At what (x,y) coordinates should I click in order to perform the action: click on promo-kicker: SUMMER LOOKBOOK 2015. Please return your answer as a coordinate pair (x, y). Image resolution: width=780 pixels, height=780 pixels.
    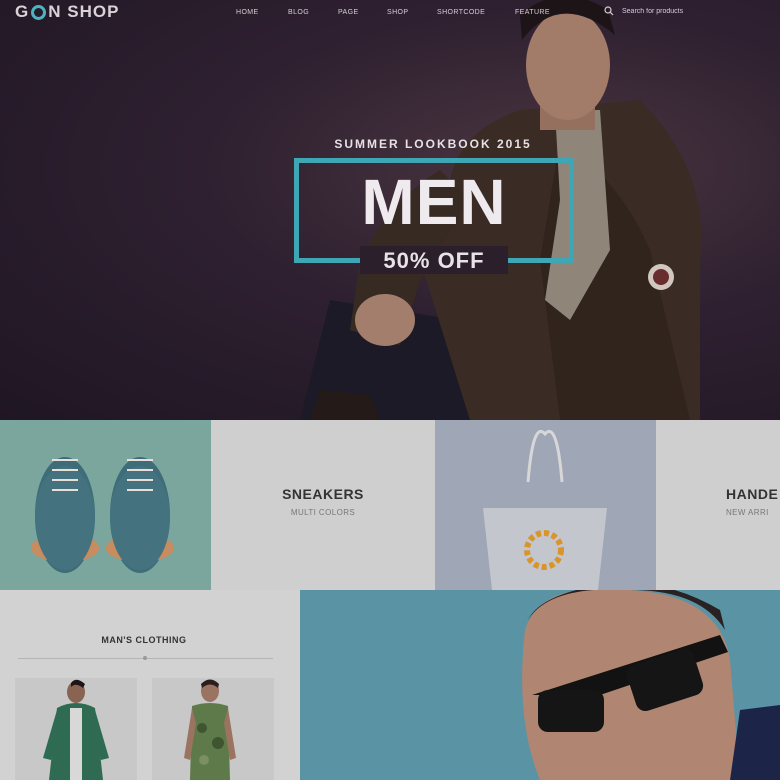
    Looking at the image, I should click on (433, 144).